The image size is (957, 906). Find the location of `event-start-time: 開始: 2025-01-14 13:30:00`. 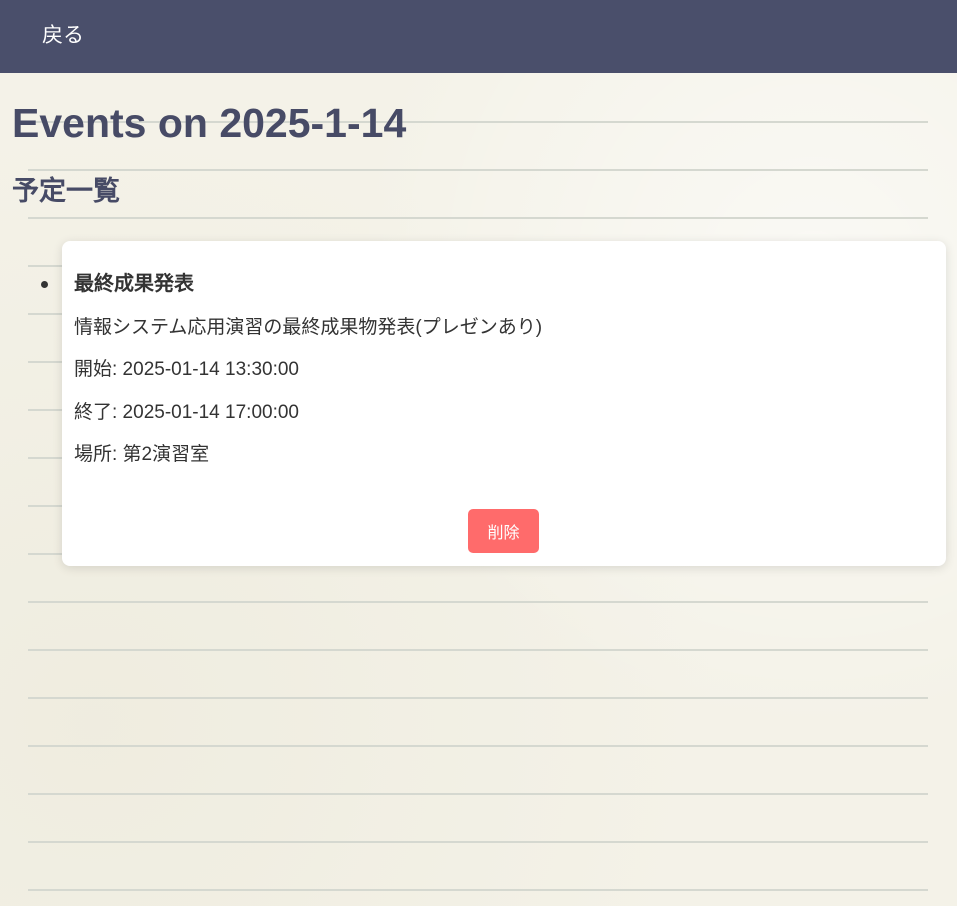

event-start-time: 開始: 2025-01-14 13:30:00 is located at coordinates (186, 369).